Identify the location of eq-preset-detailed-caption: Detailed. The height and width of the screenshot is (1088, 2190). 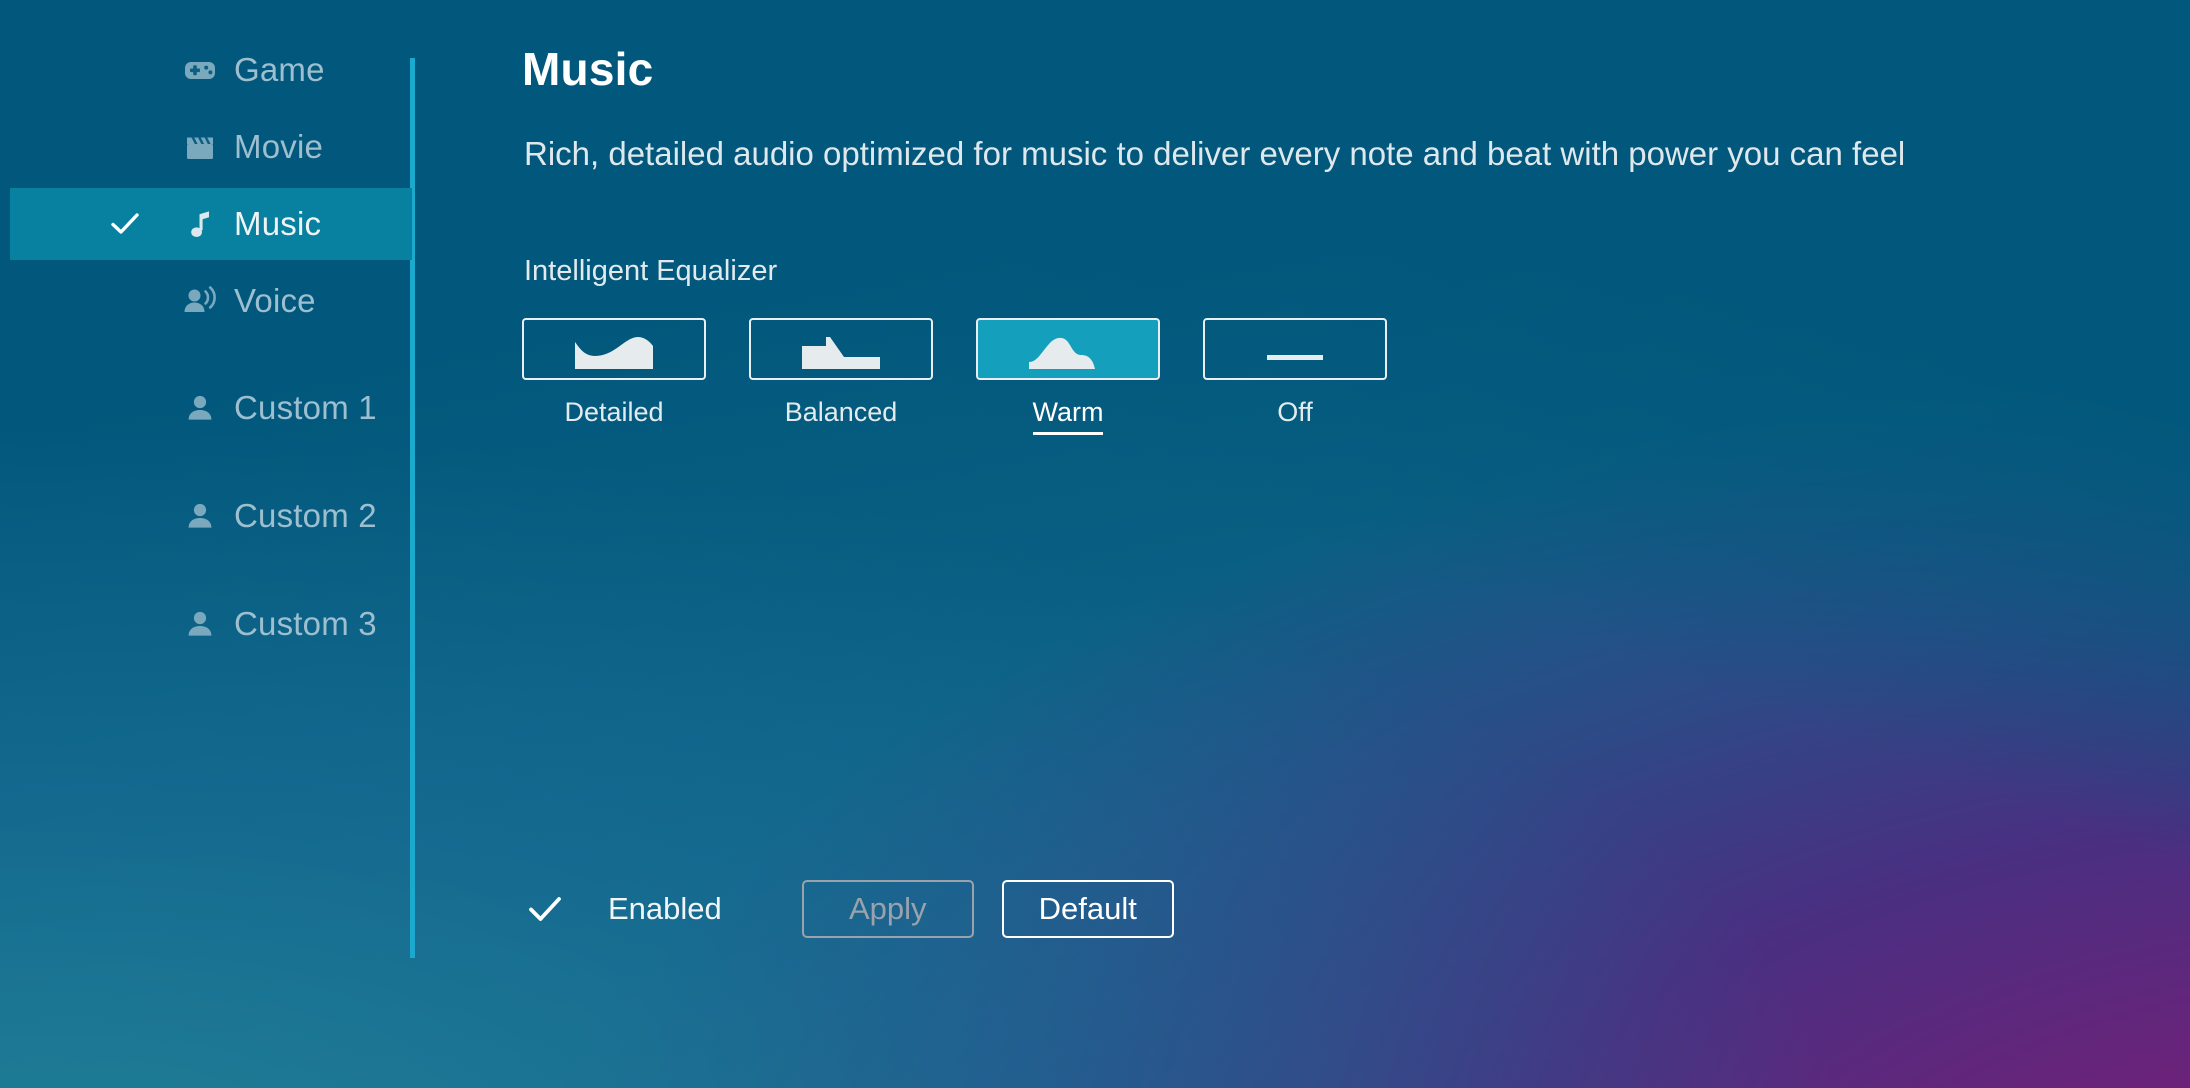
(614, 412).